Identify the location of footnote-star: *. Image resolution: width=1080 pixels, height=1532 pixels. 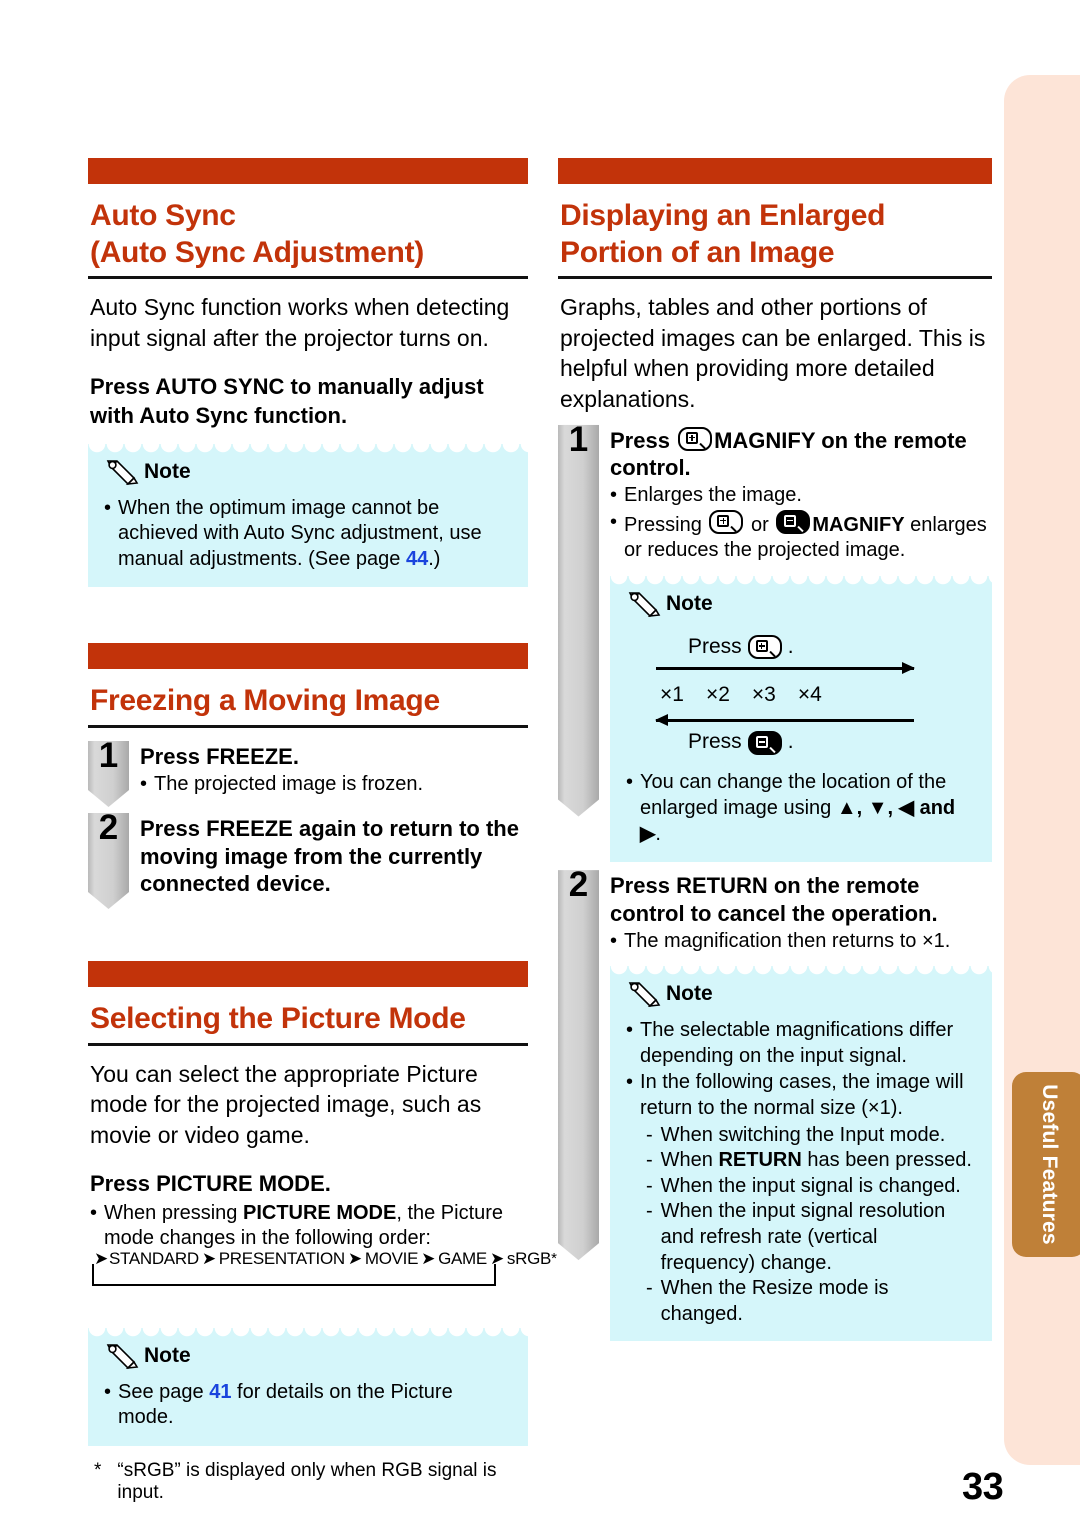
(554, 1259).